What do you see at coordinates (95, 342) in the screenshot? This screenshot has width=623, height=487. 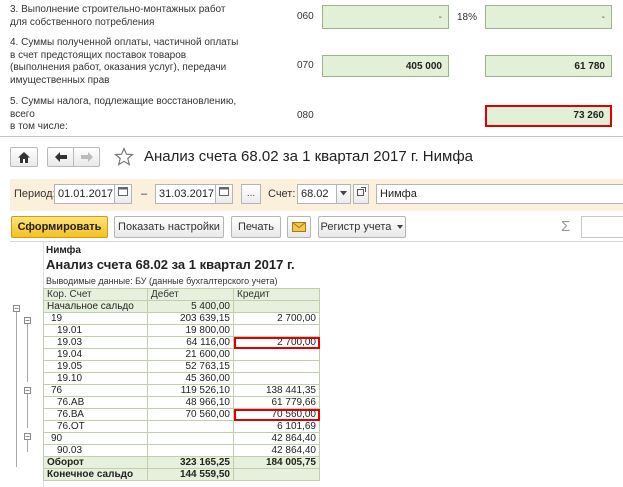 I see `row-account: 19.03` at bounding box center [95, 342].